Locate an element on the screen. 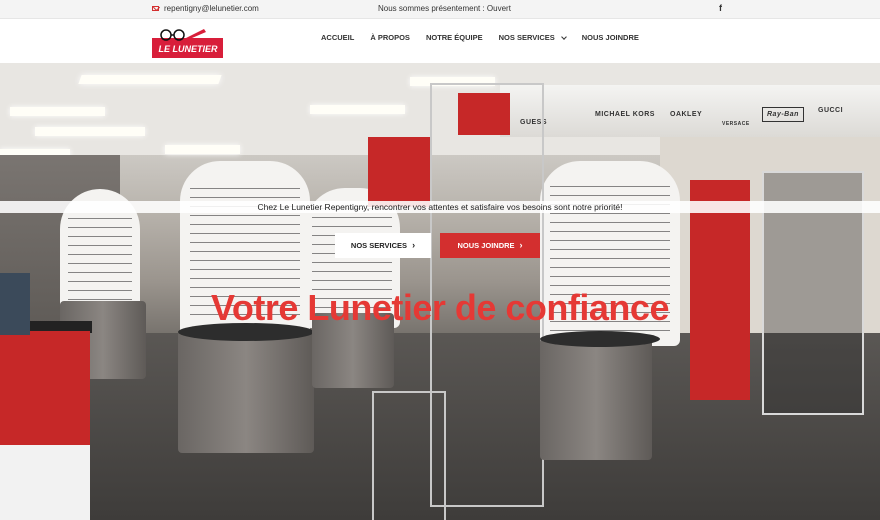 The width and height of the screenshot is (880, 520). nav-item-a-propos: À PROPOS is located at coordinates (390, 37).